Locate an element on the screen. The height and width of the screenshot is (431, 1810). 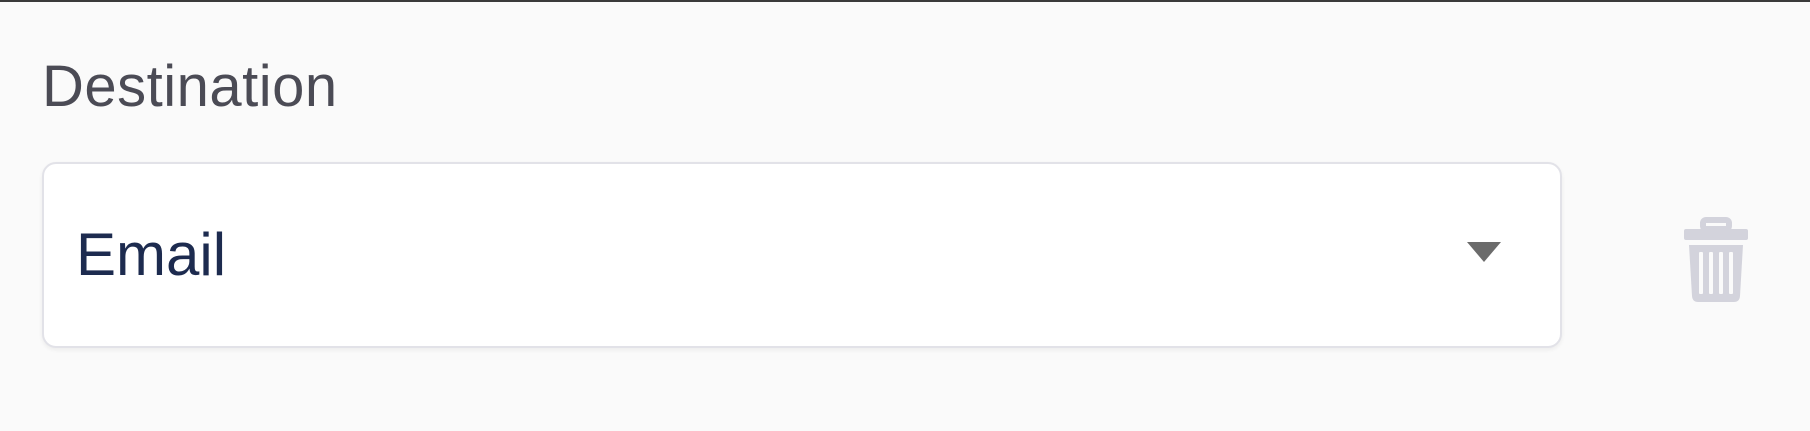
trash-icon is located at coordinates (1716, 259).